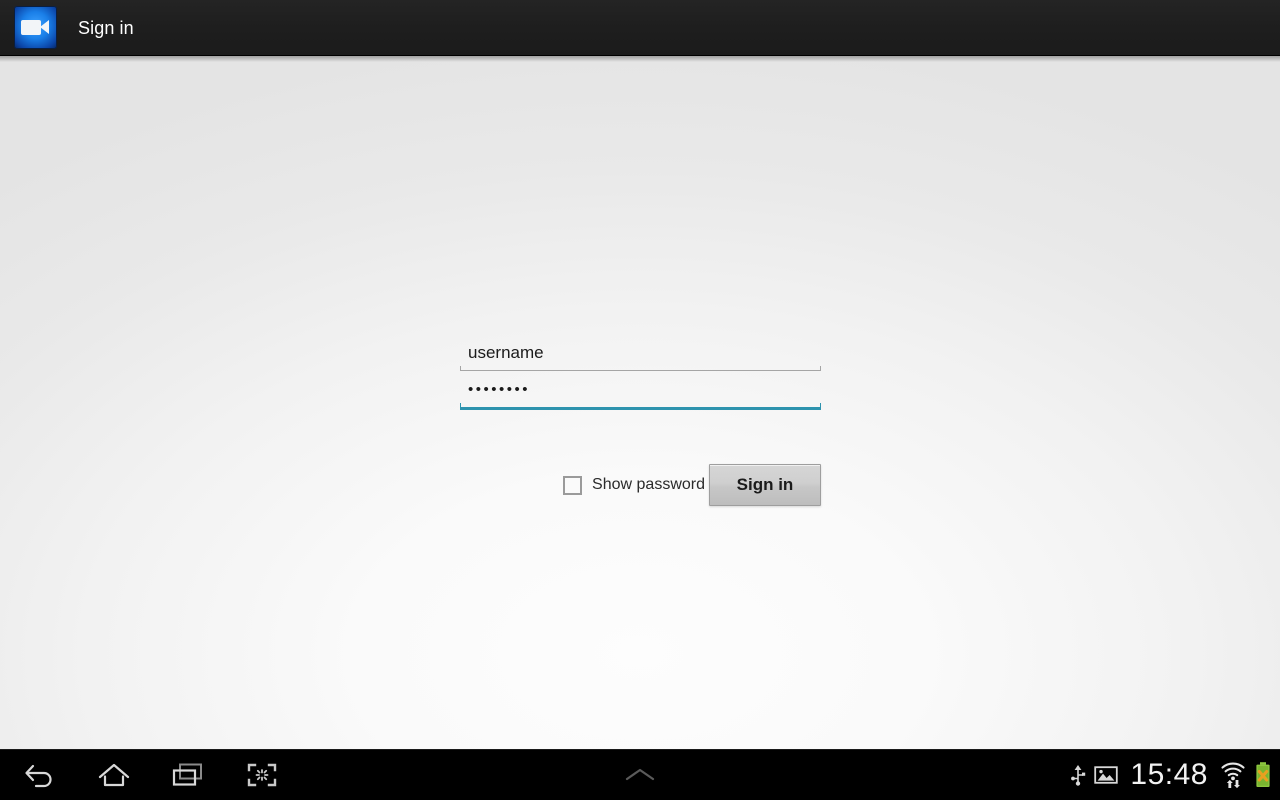  Describe the element at coordinates (1106, 775) in the screenshot. I see `image-icon` at that location.